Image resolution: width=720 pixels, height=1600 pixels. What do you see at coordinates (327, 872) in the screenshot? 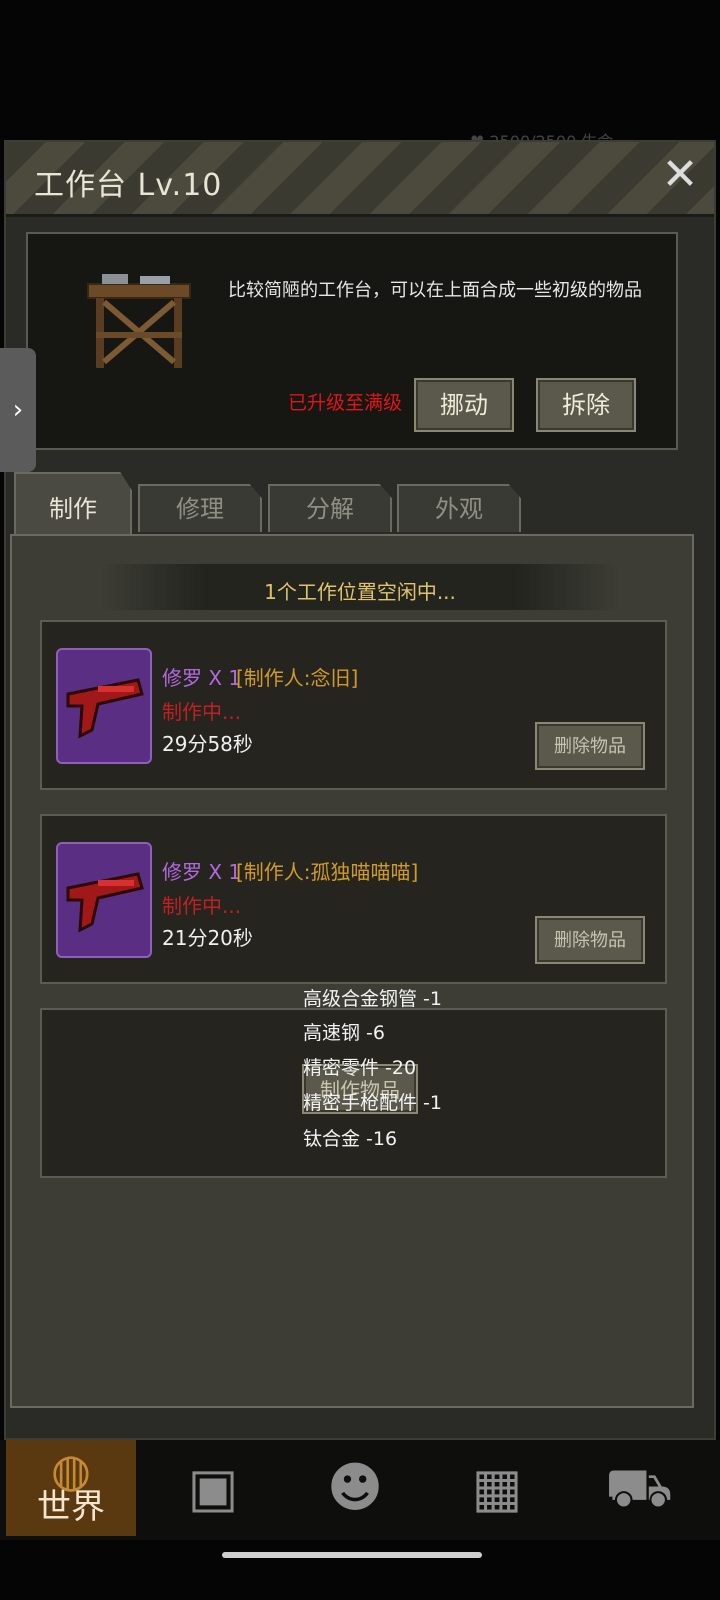
I see `maker-label: [制作人:孤独喵喵喵]` at bounding box center [327, 872].